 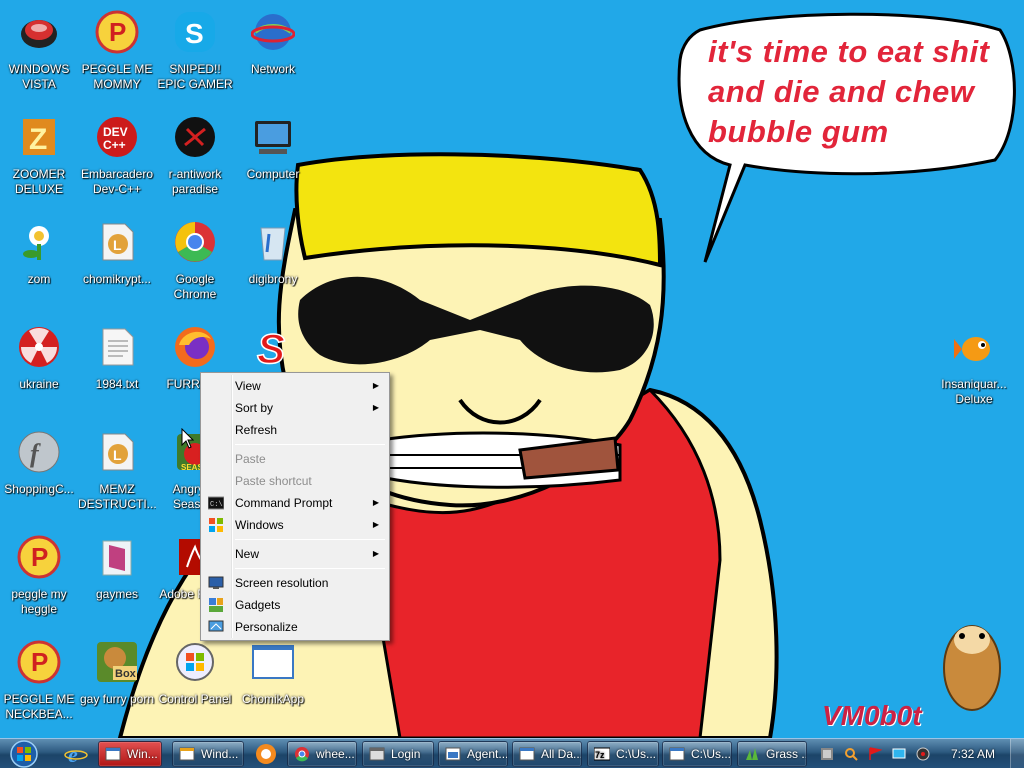 I want to click on radiation-icon, so click(x=39, y=347).